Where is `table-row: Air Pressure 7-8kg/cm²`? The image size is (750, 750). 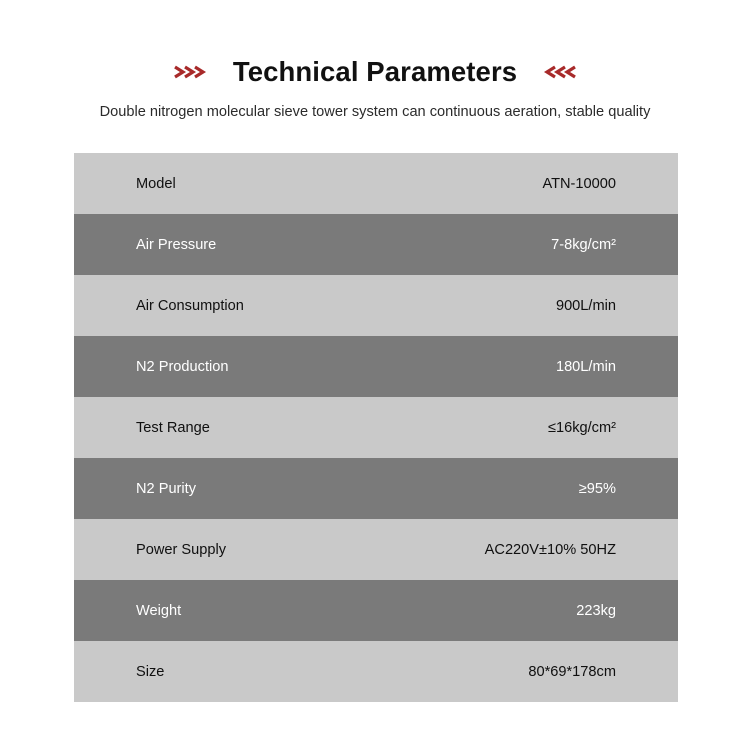 table-row: Air Pressure 7-8kg/cm² is located at coordinates (376, 244).